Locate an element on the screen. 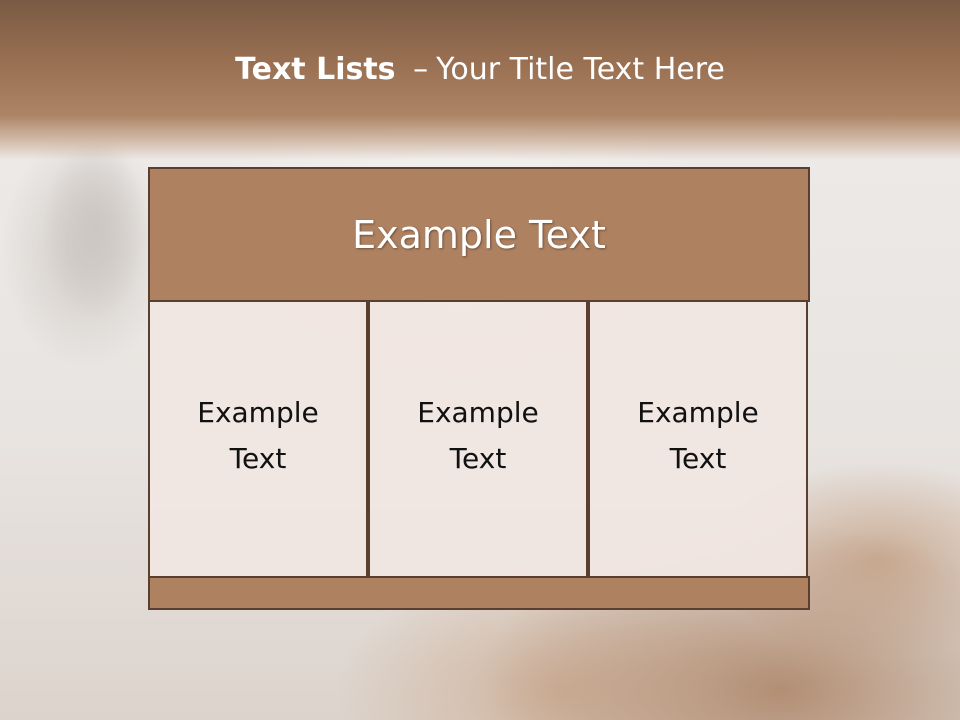  title-bold: Text Lists is located at coordinates (315, 69).